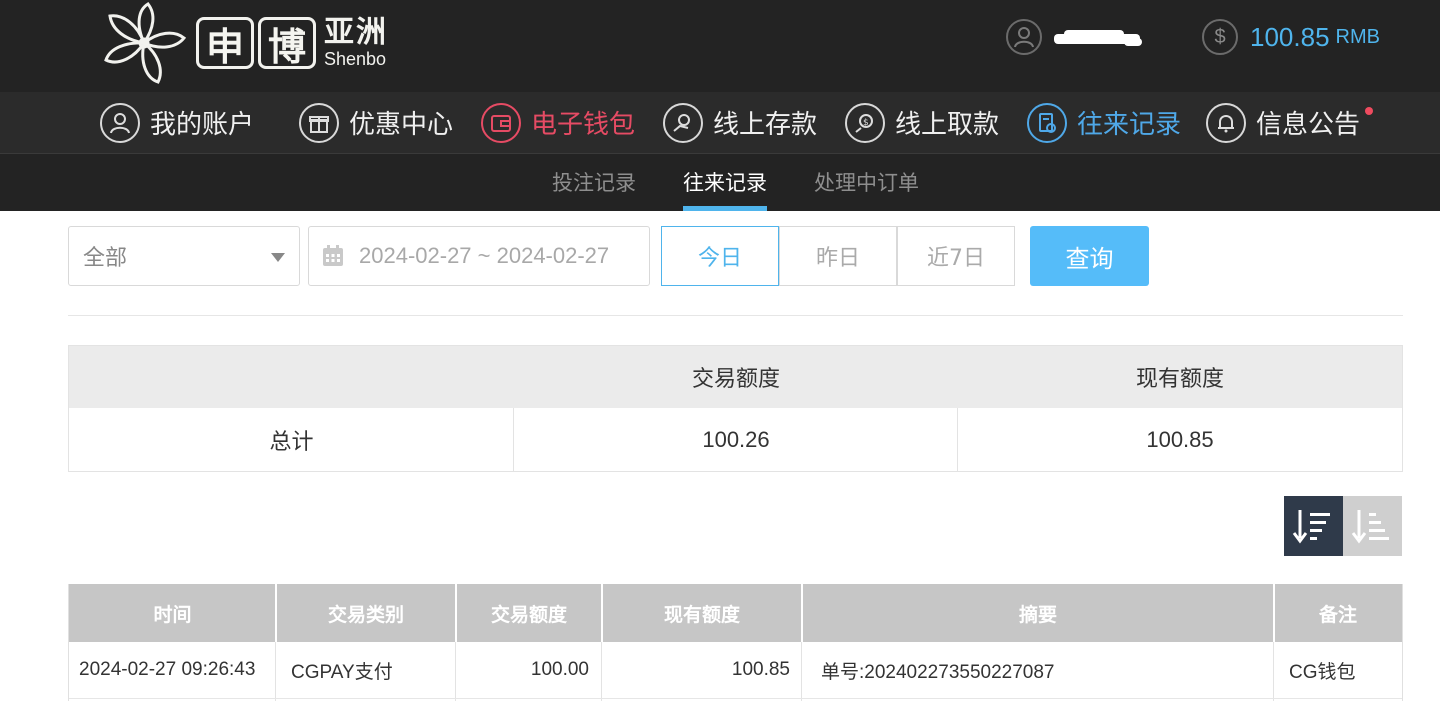 Image resolution: width=1440 pixels, height=701 pixels. I want to click on flower-logo-icon, so click(145, 43).